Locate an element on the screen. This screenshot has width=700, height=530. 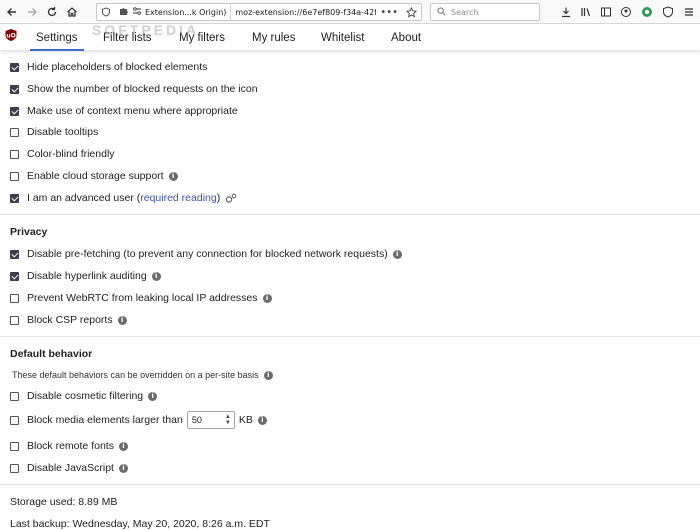
storage-used: Storage used: 8.89 MB is located at coordinates (64, 502).